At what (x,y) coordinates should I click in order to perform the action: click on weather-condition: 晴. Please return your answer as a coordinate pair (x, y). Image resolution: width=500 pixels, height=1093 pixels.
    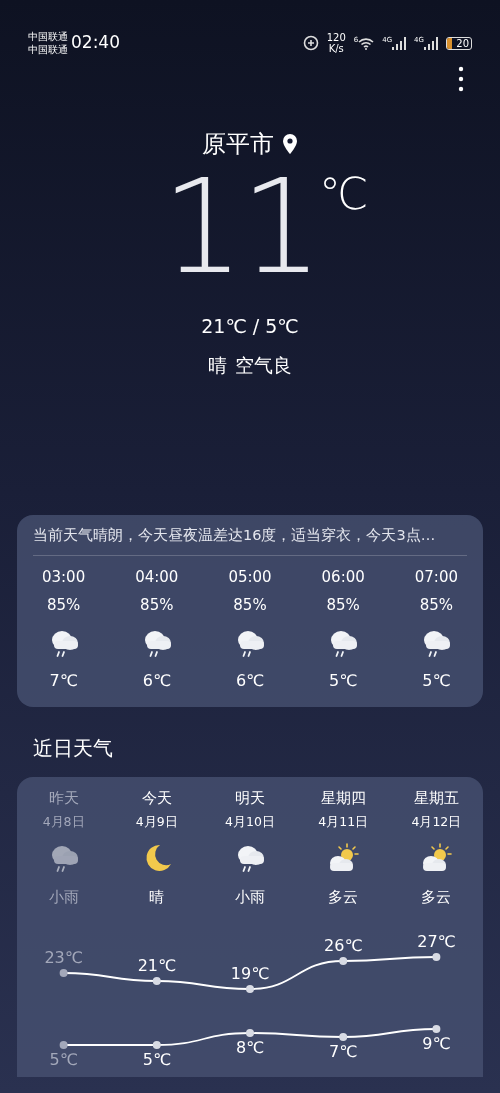
    Looking at the image, I should click on (217, 365).